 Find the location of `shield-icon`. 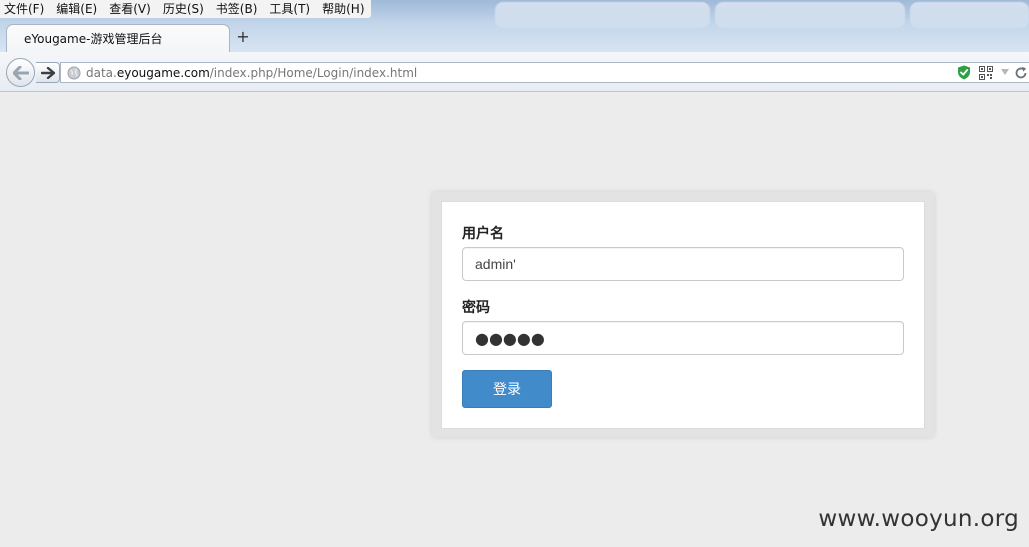

shield-icon is located at coordinates (964, 72).